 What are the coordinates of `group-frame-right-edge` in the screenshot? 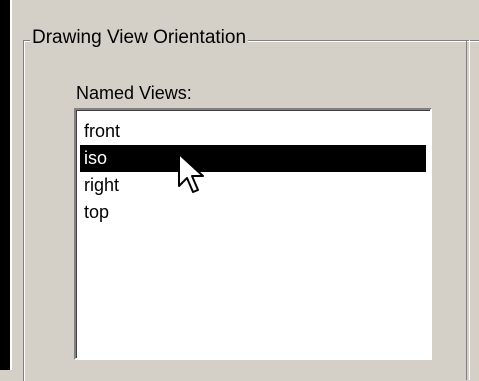 It's located at (468, 210).